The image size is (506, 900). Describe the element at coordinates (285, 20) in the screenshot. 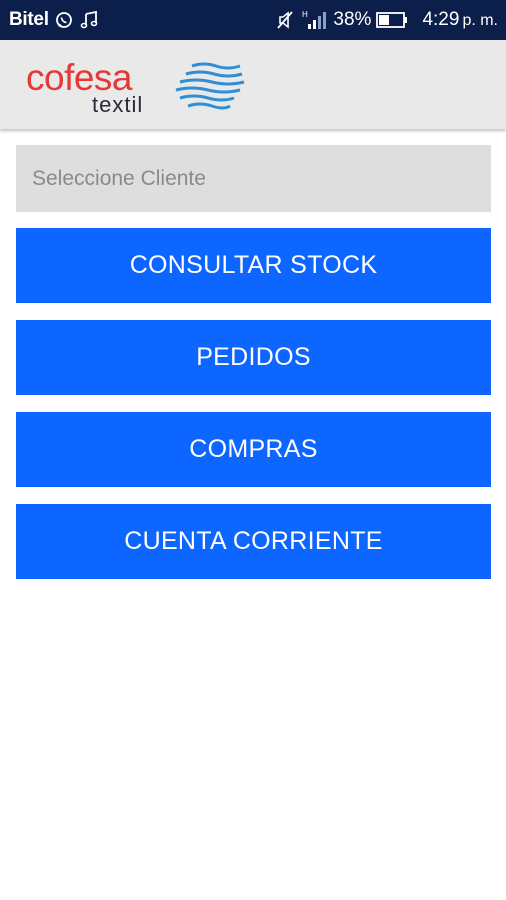

I see `mute-icon` at that location.